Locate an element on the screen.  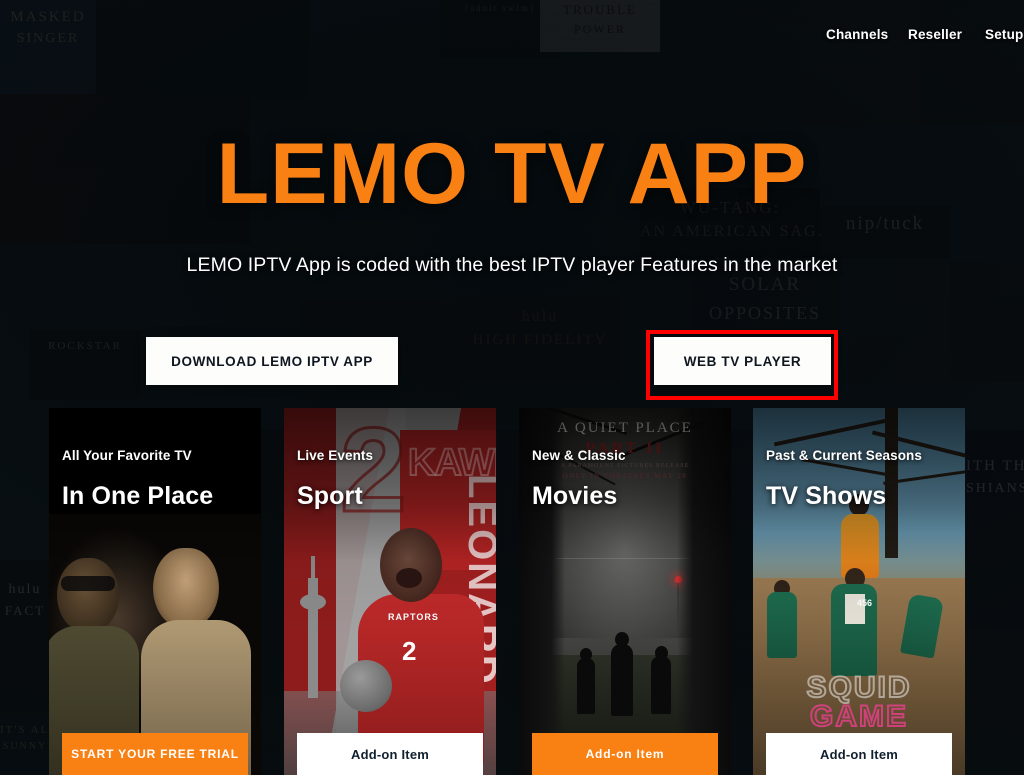
nav-item-channels: Channels is located at coordinates (857, 34).